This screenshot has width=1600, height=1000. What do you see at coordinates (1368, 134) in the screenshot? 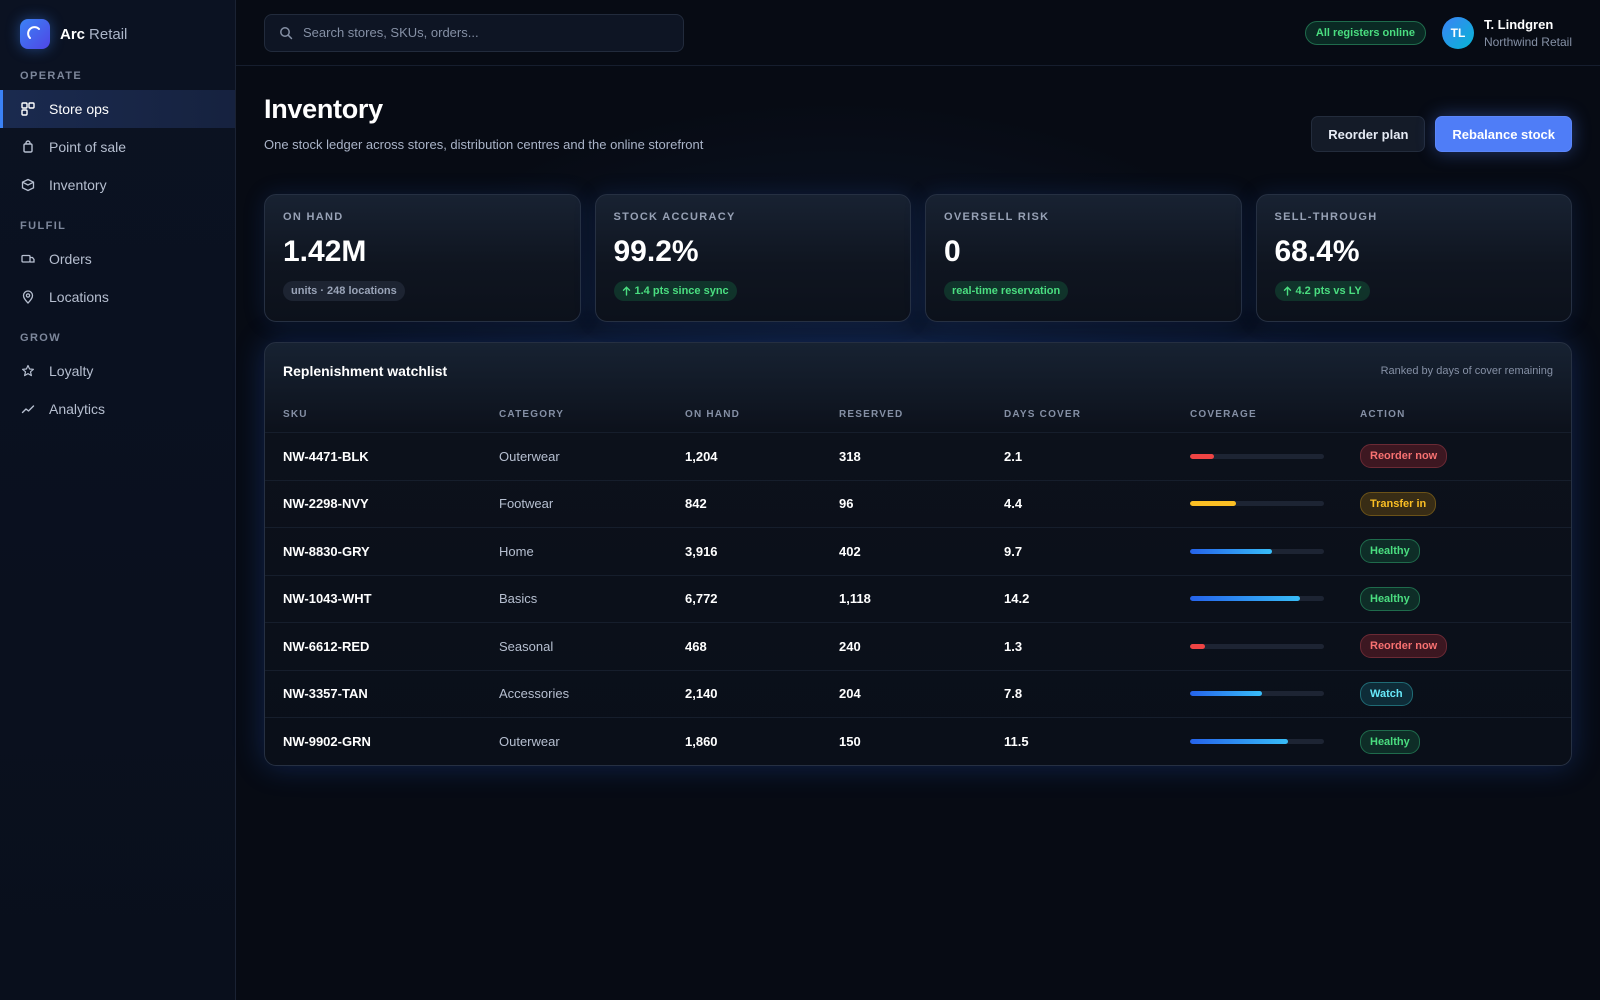
I see `reorder-plan-button: Reorder plan` at bounding box center [1368, 134].